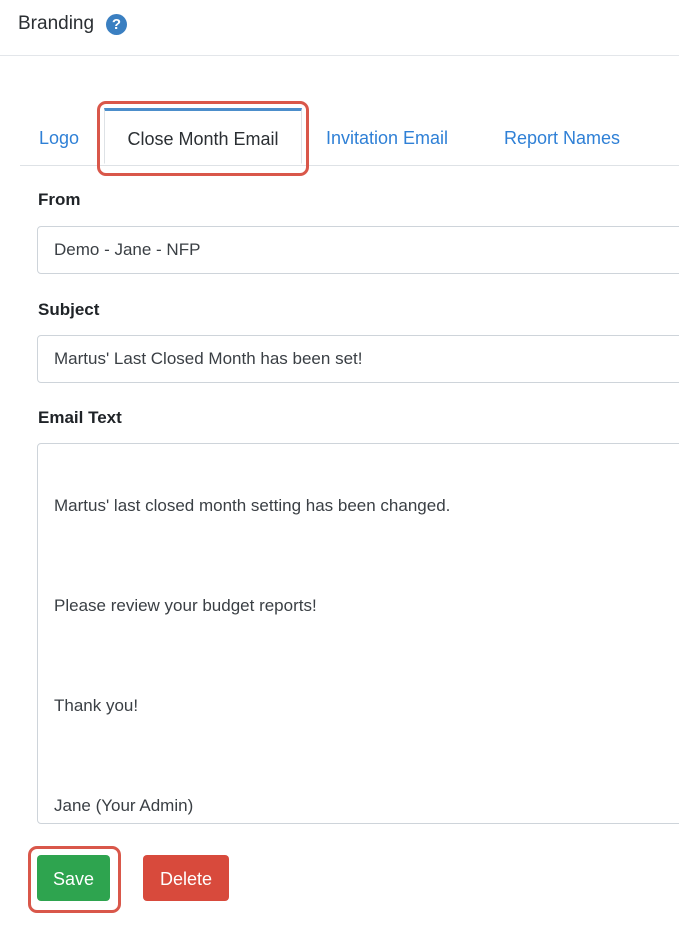  I want to click on tab-logo: Logo, so click(59, 137).